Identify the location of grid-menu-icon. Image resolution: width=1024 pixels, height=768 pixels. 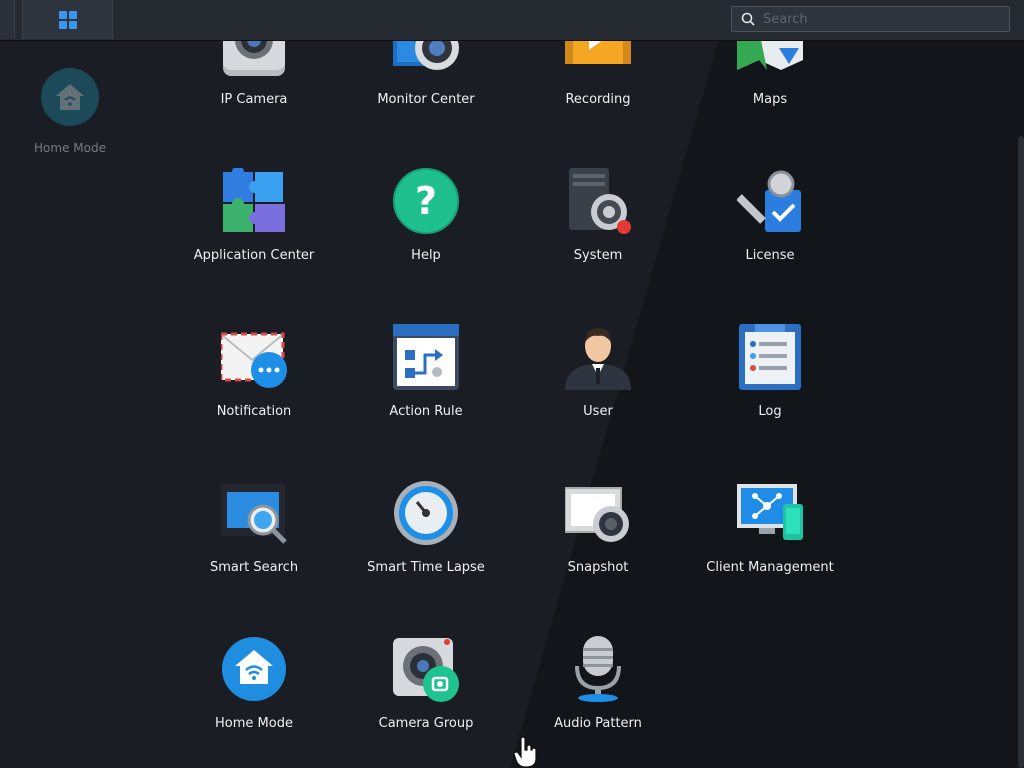
(67, 19).